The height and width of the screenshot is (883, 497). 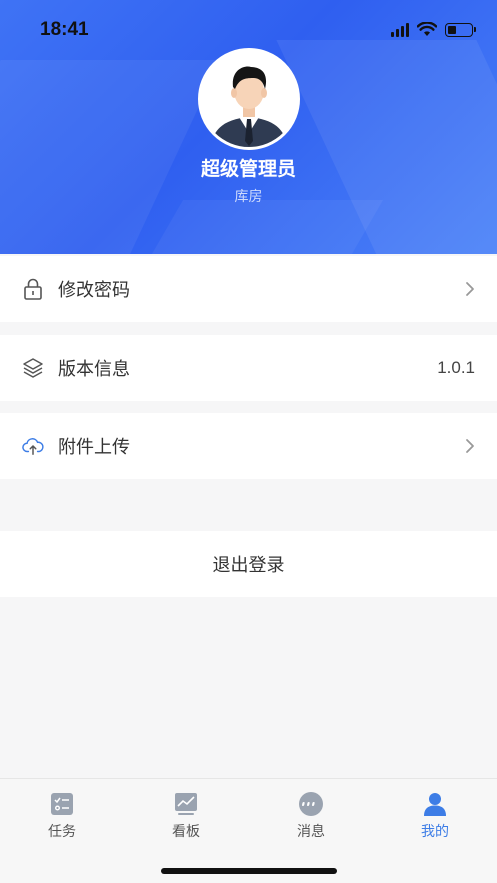 I want to click on attachment-upload-item: 附件上传, so click(x=248, y=446).